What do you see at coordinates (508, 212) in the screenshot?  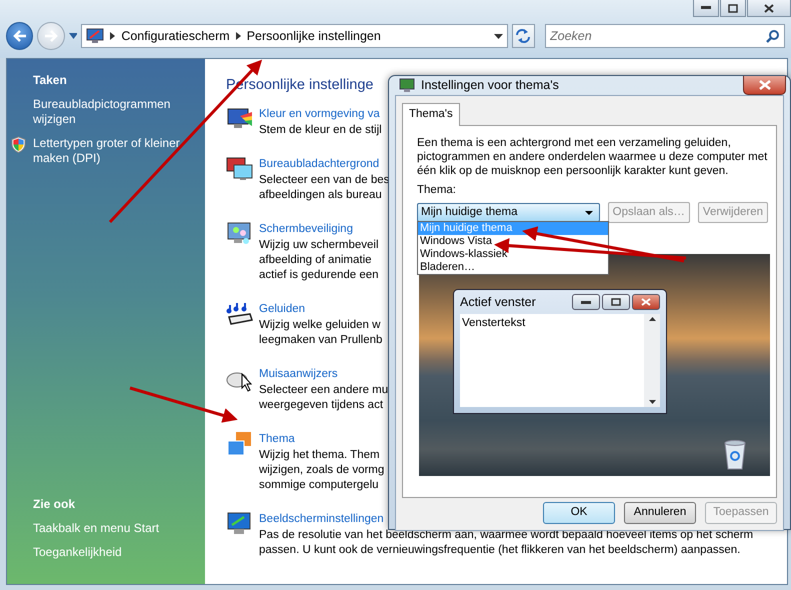 I see `theme-dropdown: Mijn huidige thema` at bounding box center [508, 212].